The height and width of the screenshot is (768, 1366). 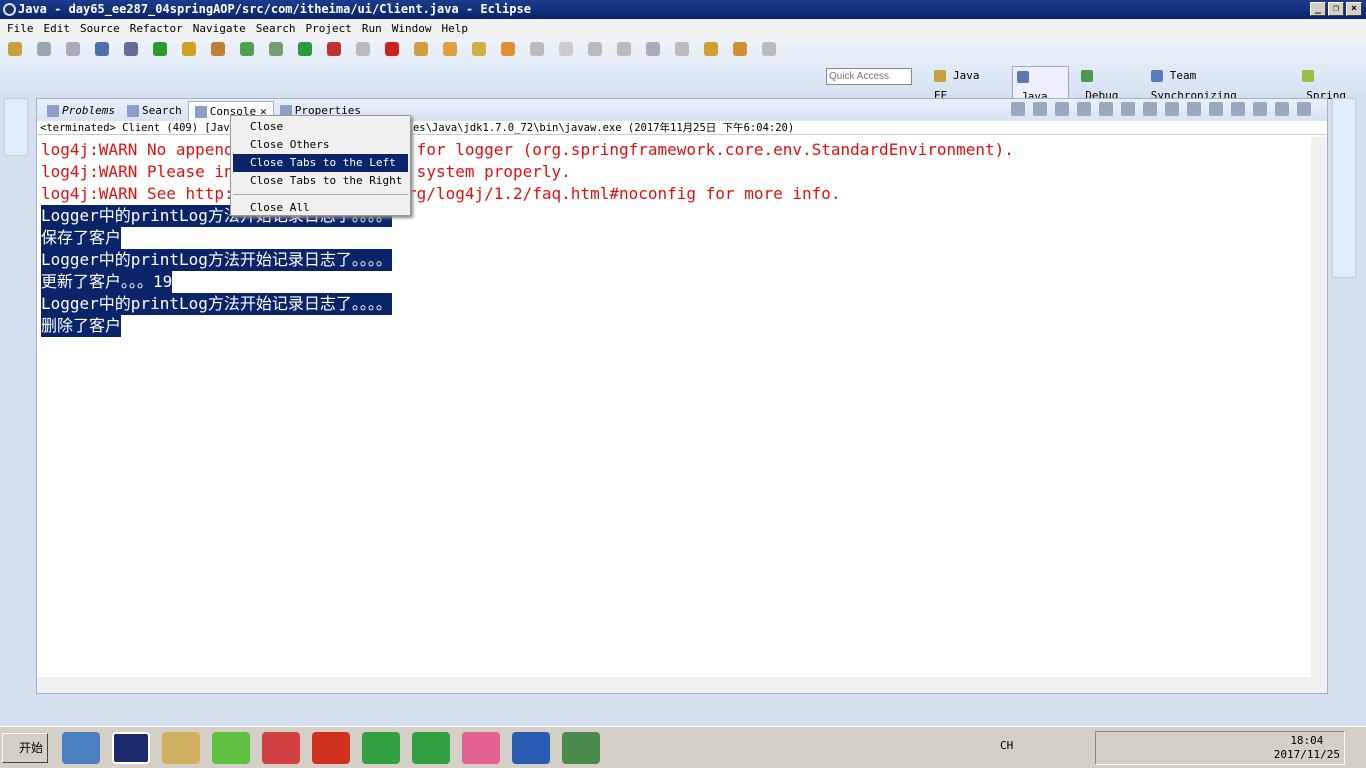 What do you see at coordinates (320, 145) in the screenshot?
I see `menu-item-close-others: Close Others` at bounding box center [320, 145].